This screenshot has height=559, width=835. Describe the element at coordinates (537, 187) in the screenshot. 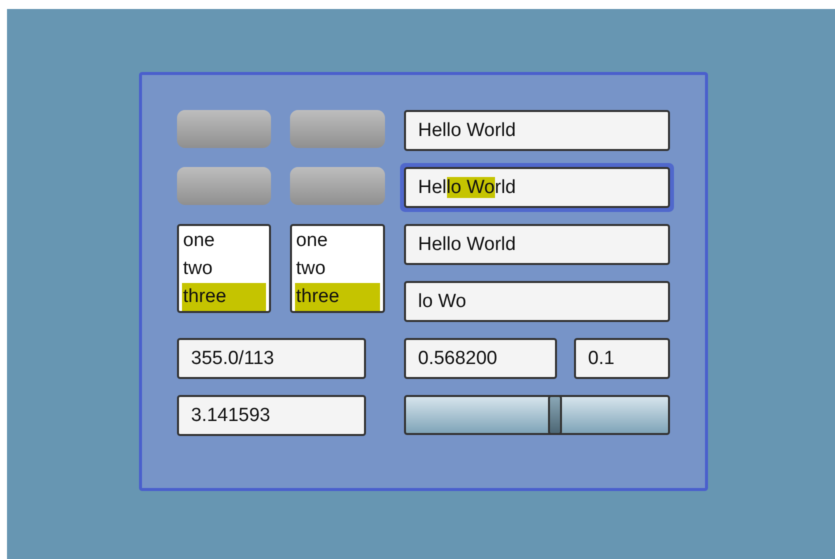

I see `text-field: Hello World` at that location.